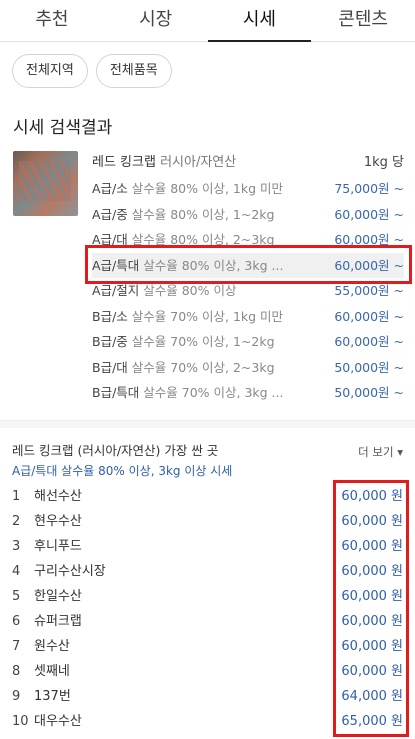  Describe the element at coordinates (207, 188) in the screenshot. I see `grade-description: 살수율 80% 이상, 1kg 미만` at that location.